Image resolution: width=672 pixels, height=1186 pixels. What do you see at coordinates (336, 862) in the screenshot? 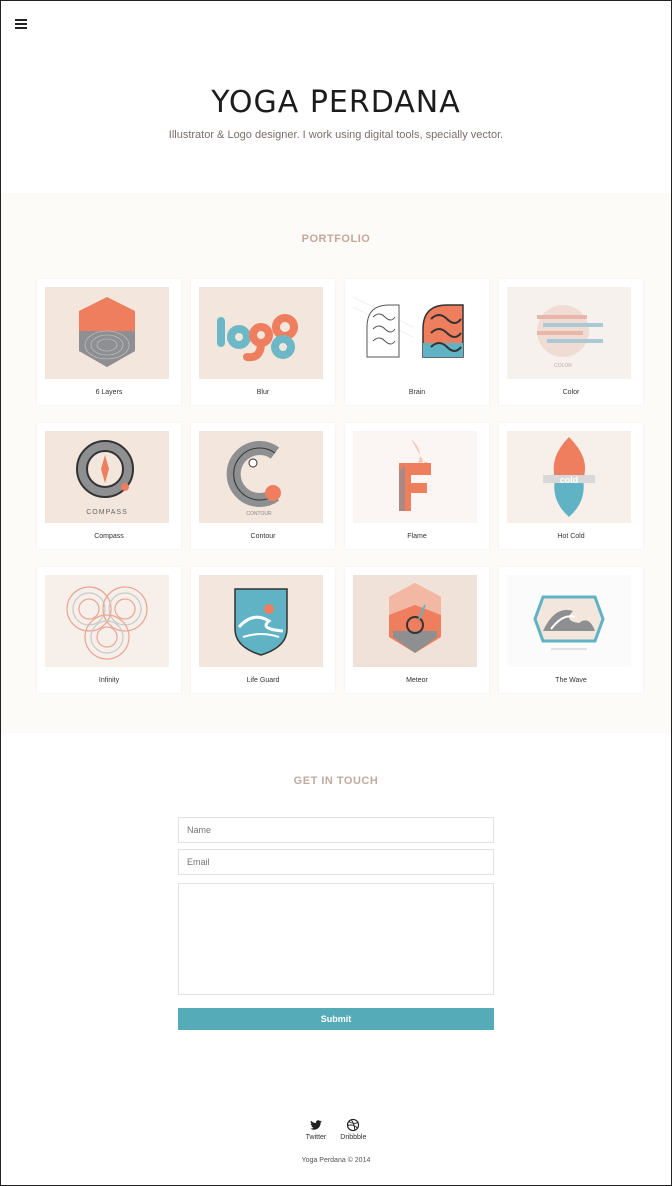
I see `email-field` at bounding box center [336, 862].